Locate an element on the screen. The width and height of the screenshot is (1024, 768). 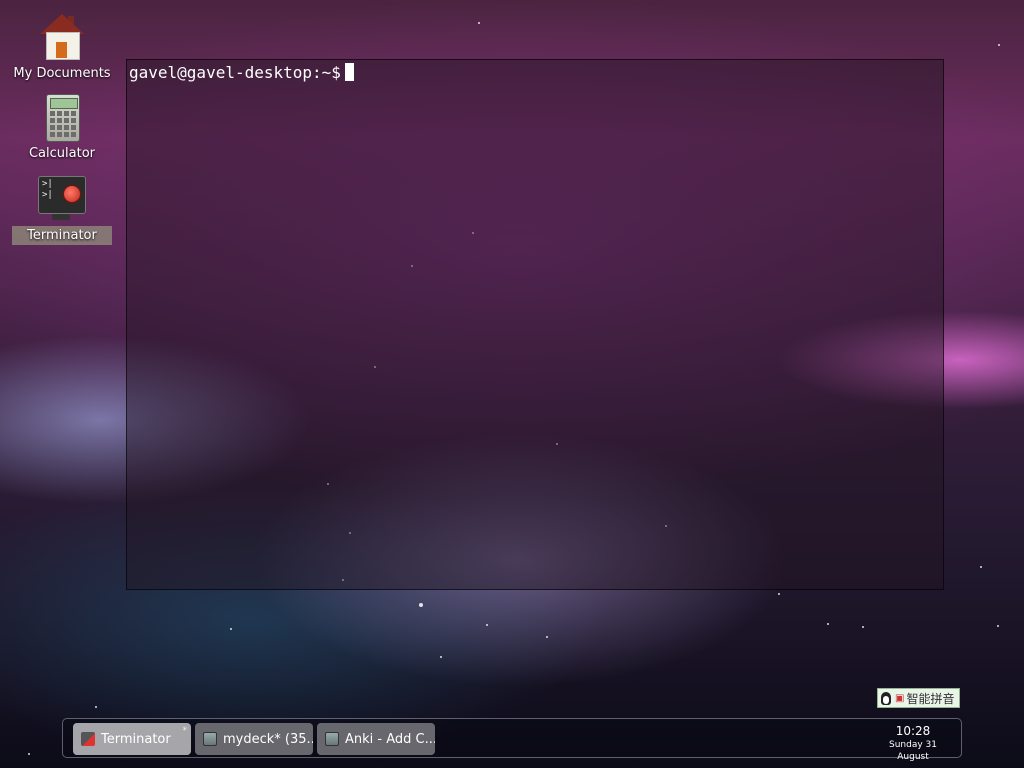
taskbar-task-terminator: Terminator * is located at coordinates (132, 739).